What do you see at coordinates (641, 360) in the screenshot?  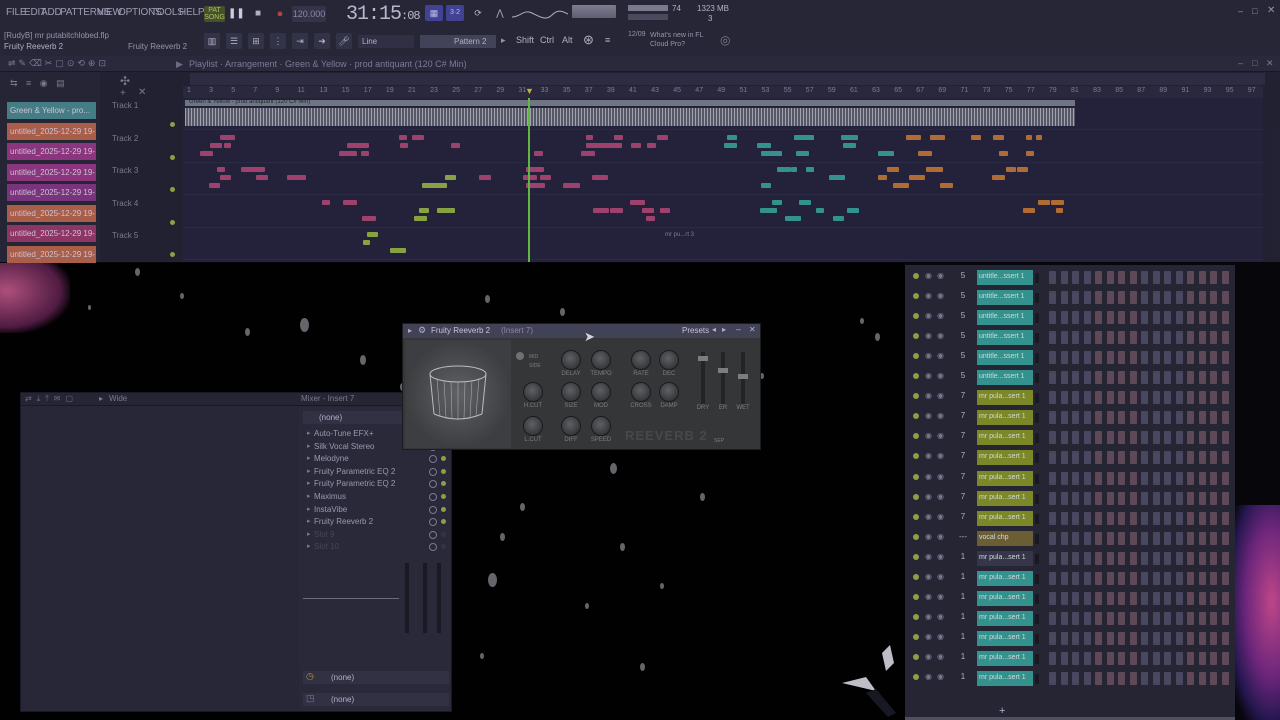 I see `reverb-knob` at bounding box center [641, 360].